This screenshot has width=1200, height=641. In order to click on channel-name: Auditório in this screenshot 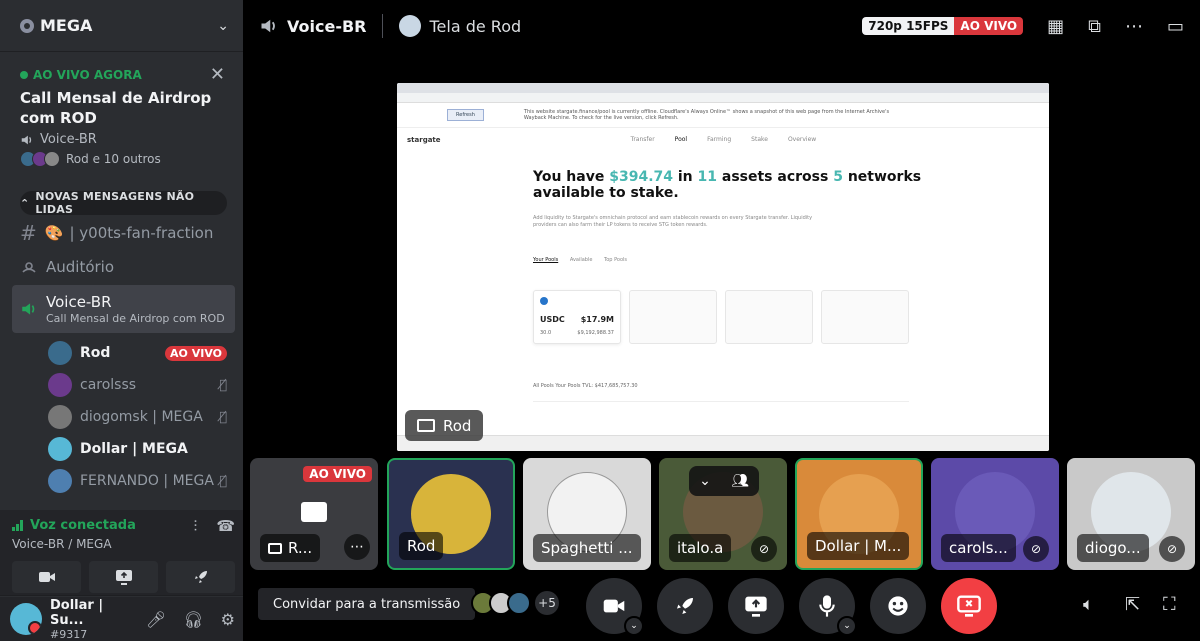, I will do `click(80, 267)`.